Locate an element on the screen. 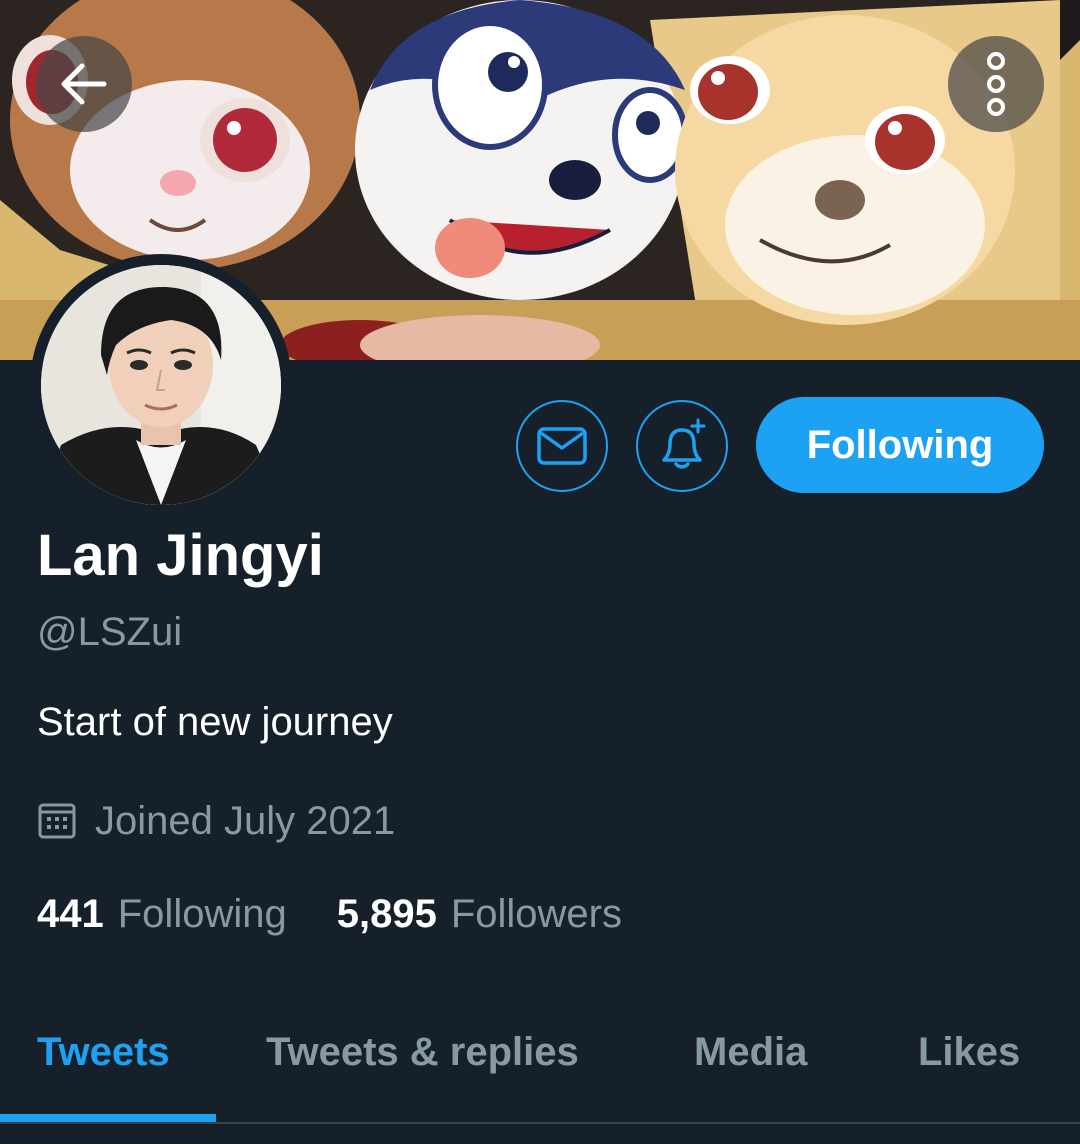 The image size is (1080, 1144). active-tab-indicator is located at coordinates (108, 1118).